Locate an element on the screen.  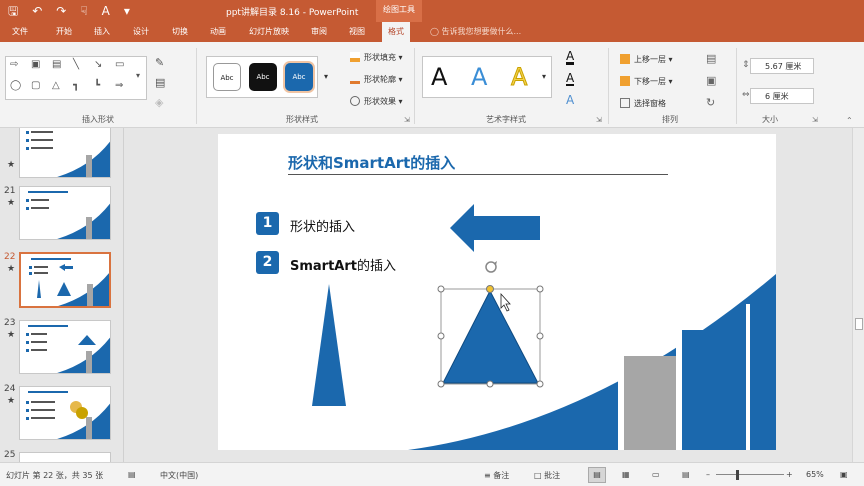
shape-styles-gallery: Abc Abc Abc is located at coordinates (262, 77).